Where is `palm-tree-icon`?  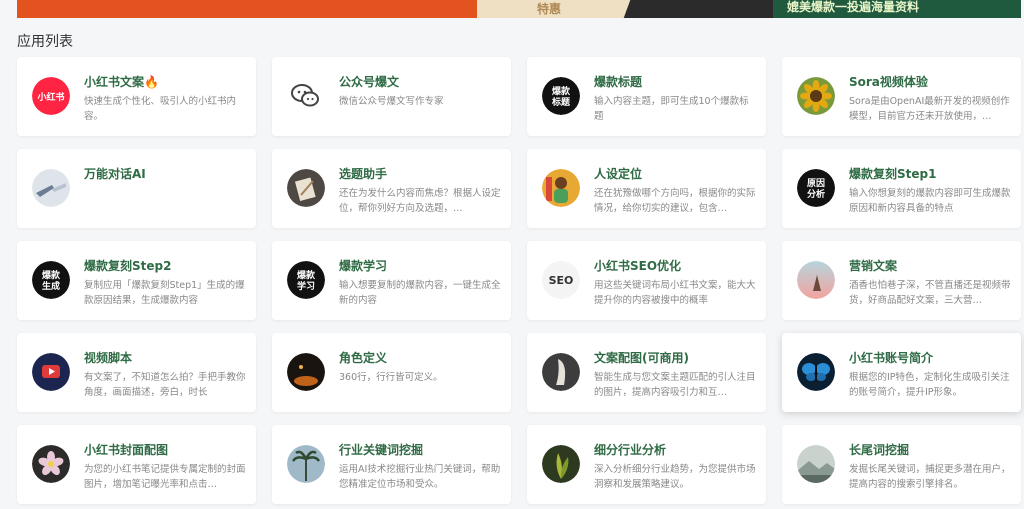 palm-tree-icon is located at coordinates (306, 464).